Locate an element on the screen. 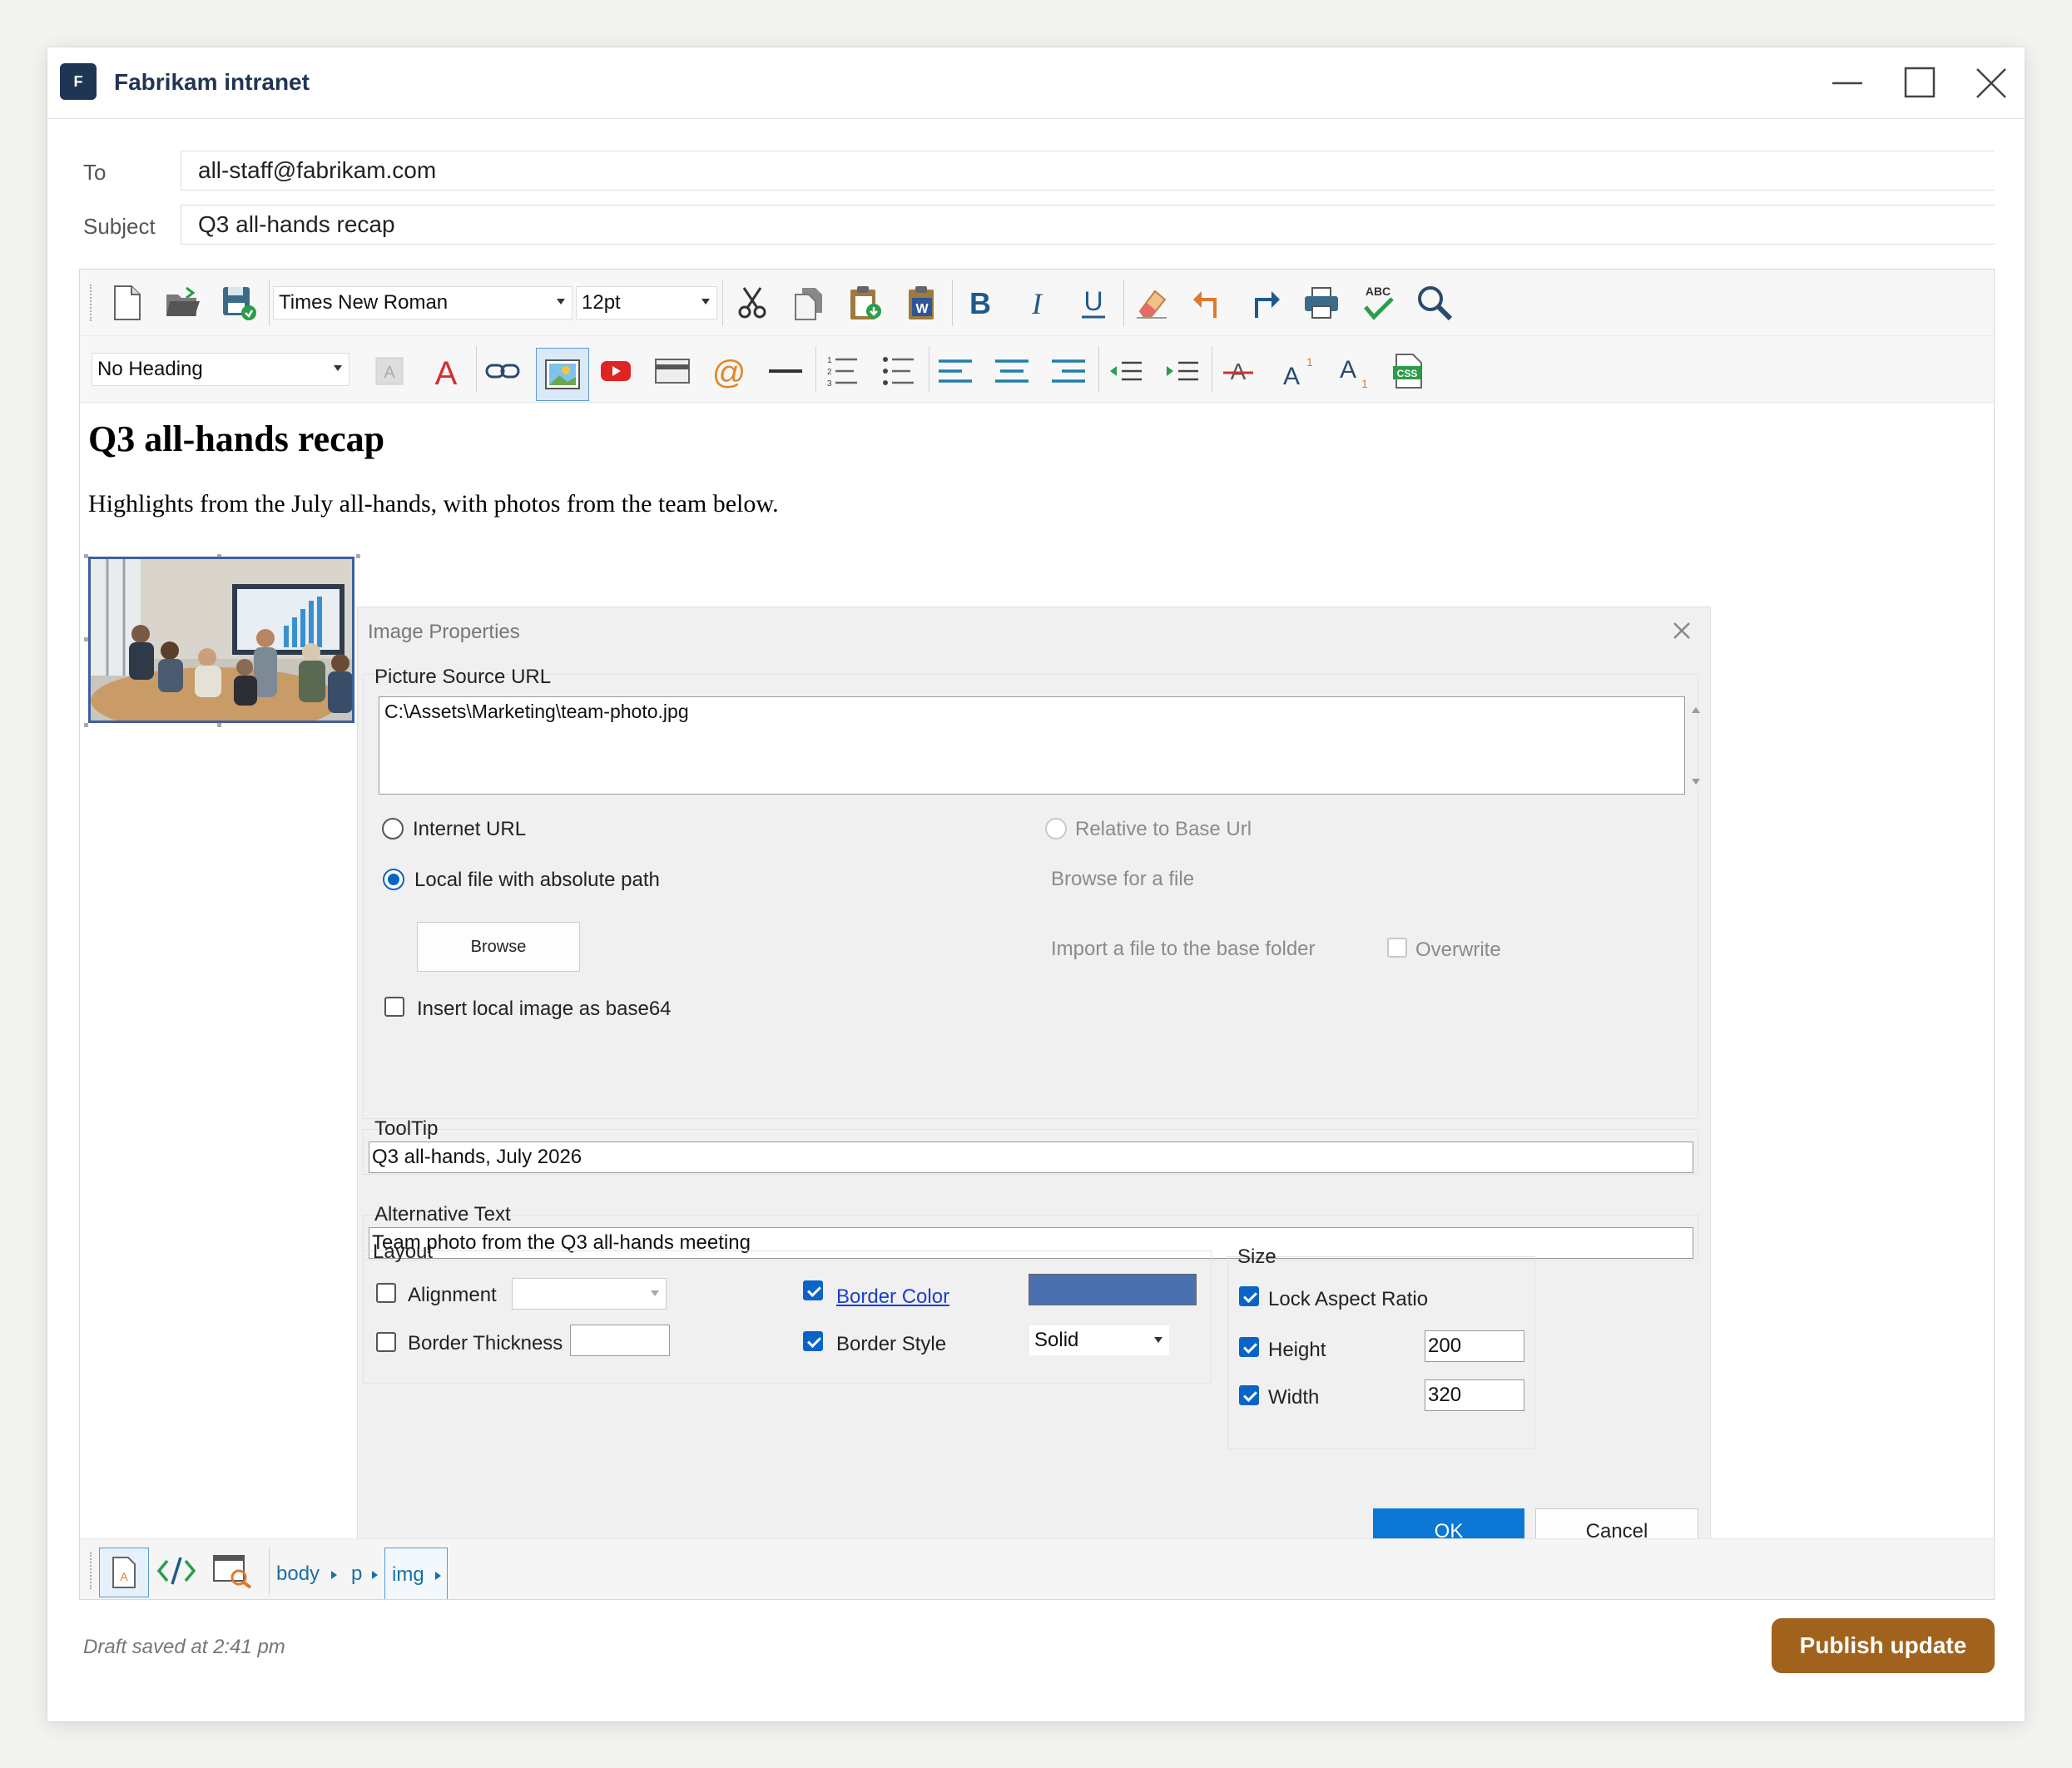  border-color-swatch is located at coordinates (1113, 1289).